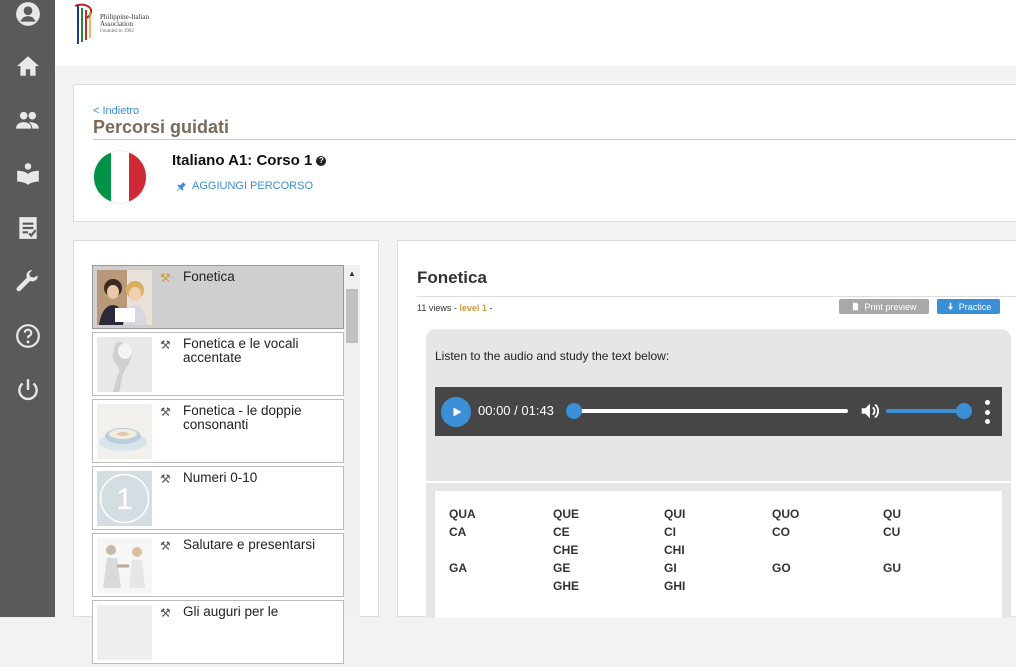 The image size is (1016, 667). I want to click on lesson-meta: 11 views - level 1 -, so click(454, 308).